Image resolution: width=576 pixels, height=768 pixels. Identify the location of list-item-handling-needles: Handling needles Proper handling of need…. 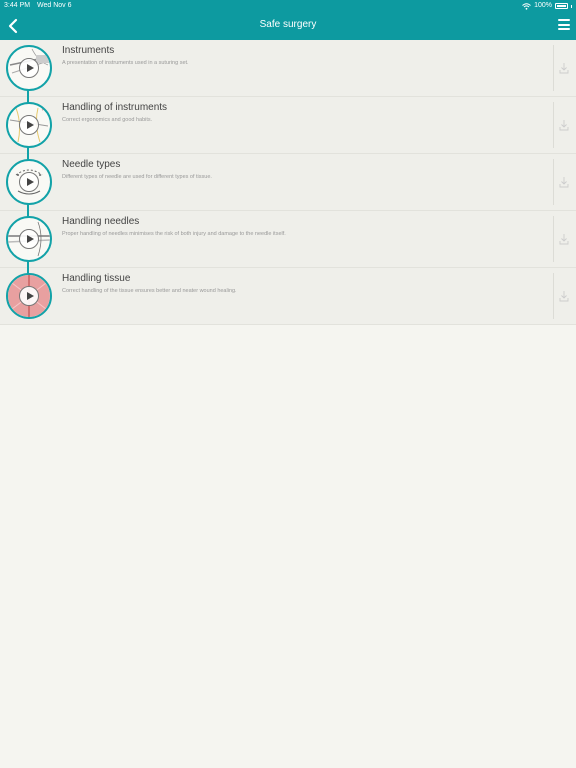
(288, 239).